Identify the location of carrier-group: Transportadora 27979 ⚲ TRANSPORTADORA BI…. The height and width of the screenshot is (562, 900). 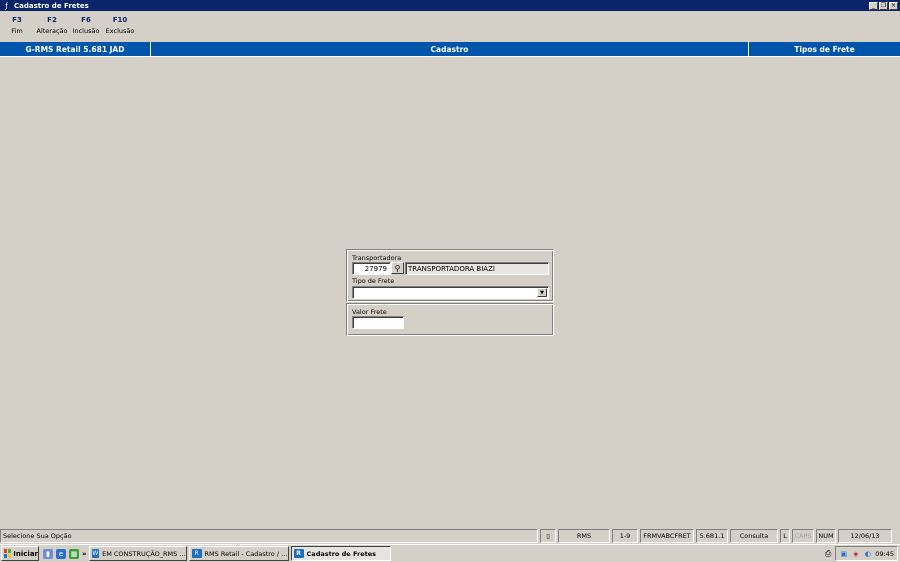
(450, 275).